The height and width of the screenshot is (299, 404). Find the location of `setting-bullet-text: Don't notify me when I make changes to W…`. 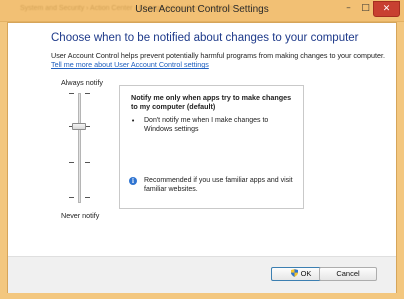

setting-bullet-text: Don't notify me when I make changes to W… is located at coordinates (206, 125).